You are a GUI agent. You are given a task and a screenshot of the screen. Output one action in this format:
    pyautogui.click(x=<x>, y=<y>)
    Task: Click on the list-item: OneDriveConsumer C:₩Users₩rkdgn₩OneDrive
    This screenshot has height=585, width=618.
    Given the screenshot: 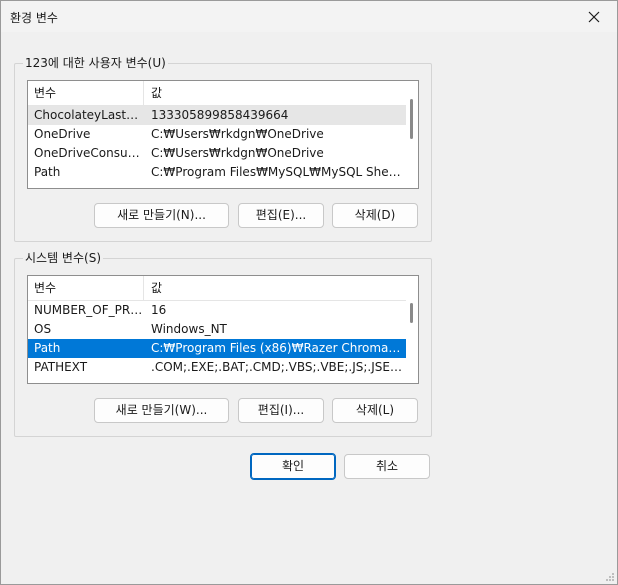 What is the action you would take?
    pyautogui.click(x=217, y=153)
    